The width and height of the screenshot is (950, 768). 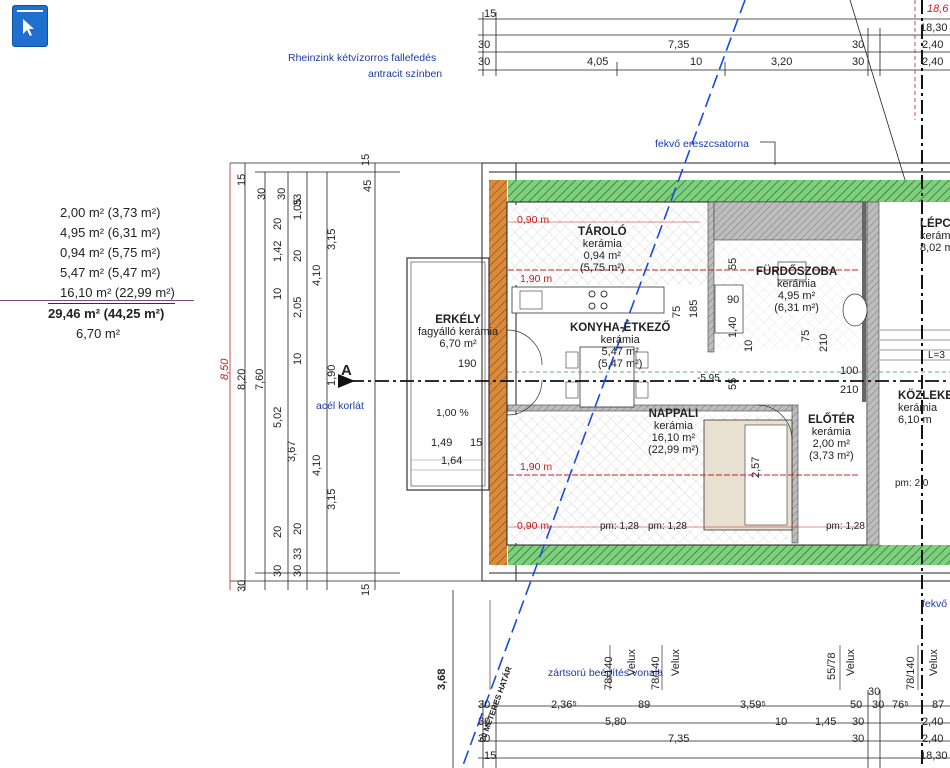 What do you see at coordinates (832, 666) in the screenshot?
I see `window-size: 55/78` at bounding box center [832, 666].